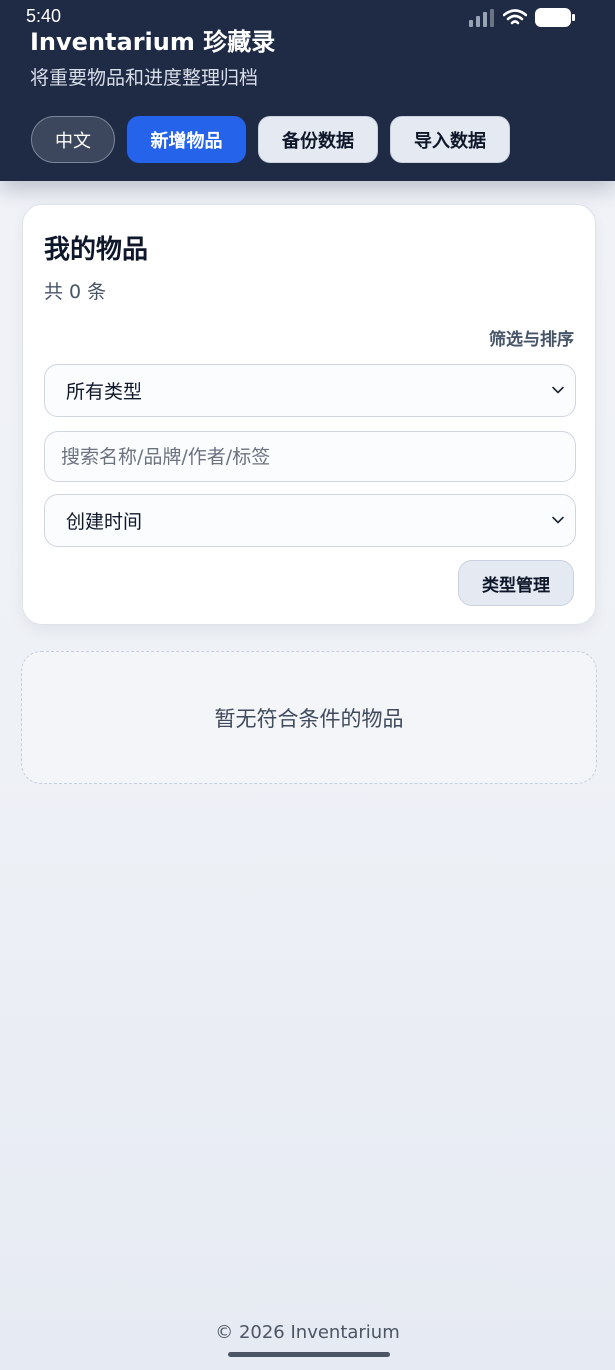 This screenshot has height=1370, width=615. I want to click on home-indicator, so click(309, 1354).